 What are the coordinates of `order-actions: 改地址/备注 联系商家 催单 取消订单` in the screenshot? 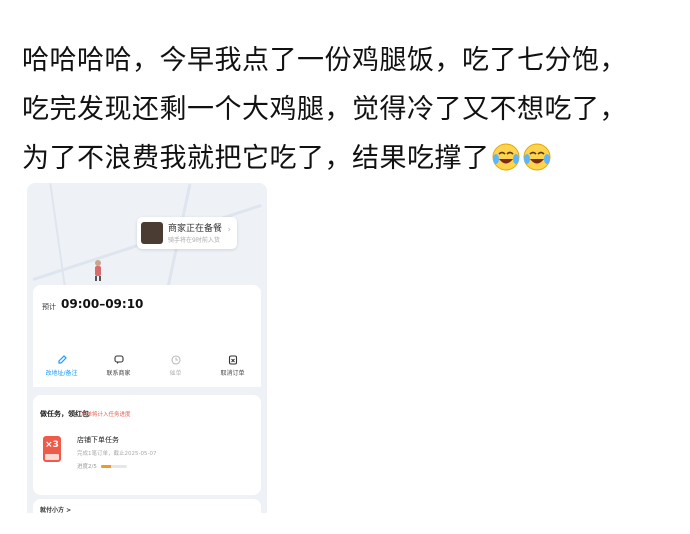 It's located at (147, 366).